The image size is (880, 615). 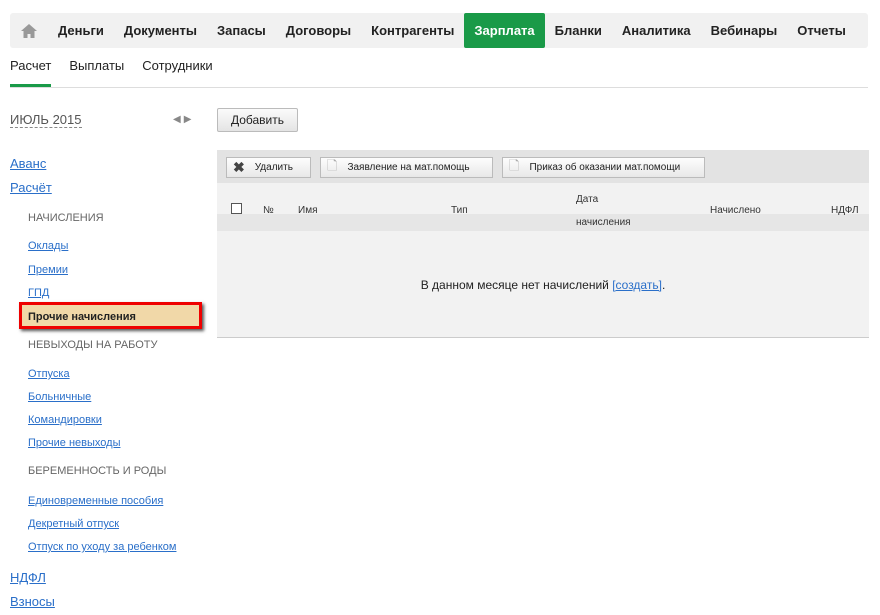 I want to click on col-name: Имя, so click(x=307, y=210).